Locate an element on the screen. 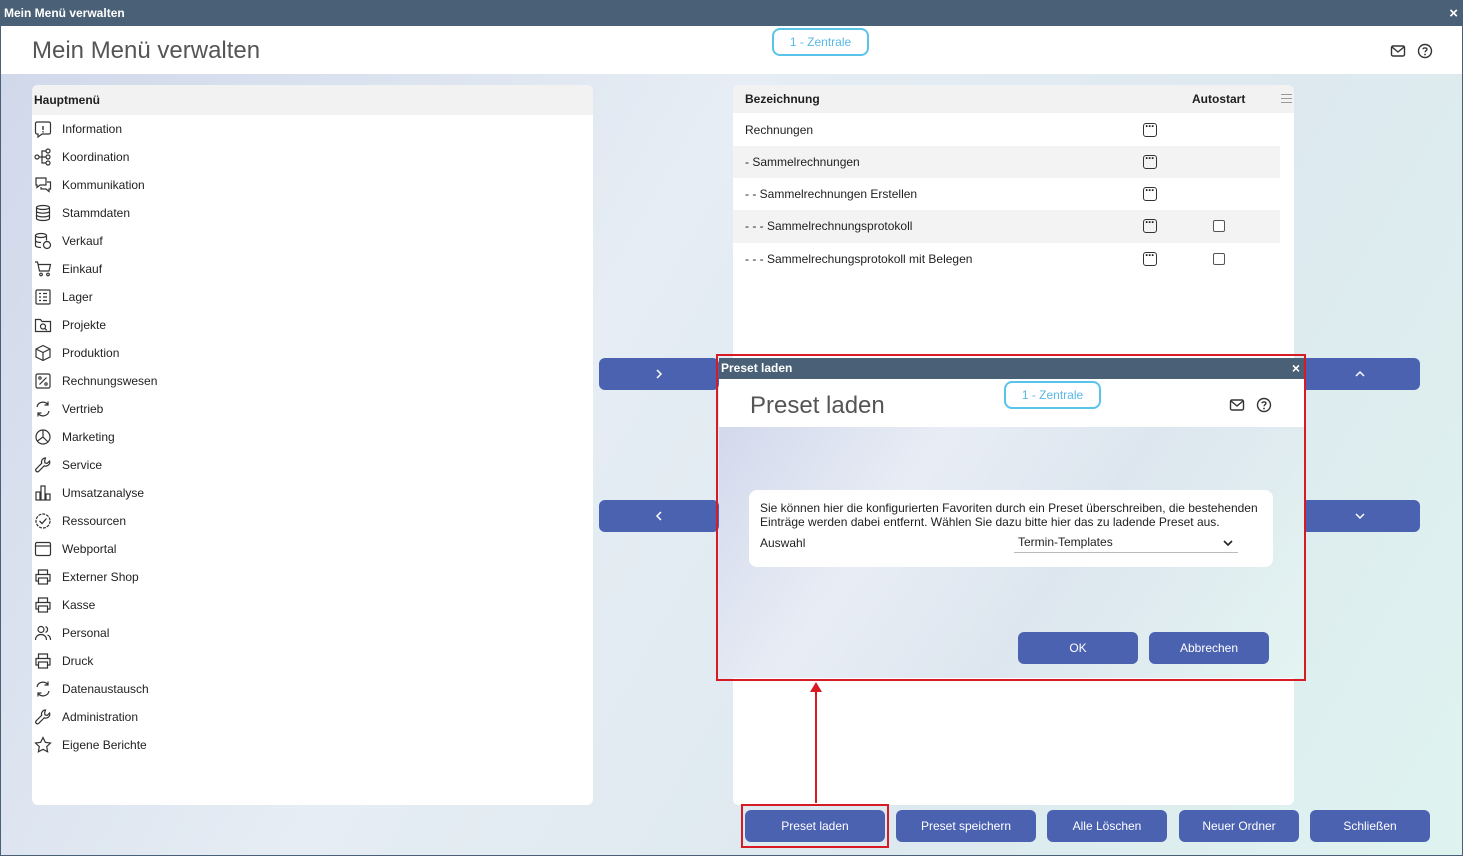 The height and width of the screenshot is (856, 1463). chevron-right-icon is located at coordinates (659, 374).